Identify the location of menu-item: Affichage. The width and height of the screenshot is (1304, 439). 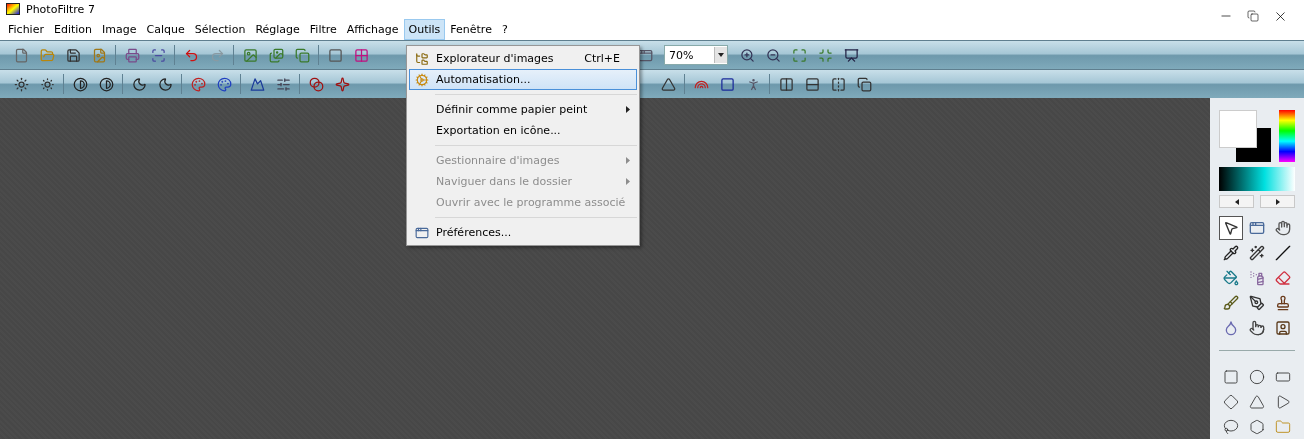
(372, 29).